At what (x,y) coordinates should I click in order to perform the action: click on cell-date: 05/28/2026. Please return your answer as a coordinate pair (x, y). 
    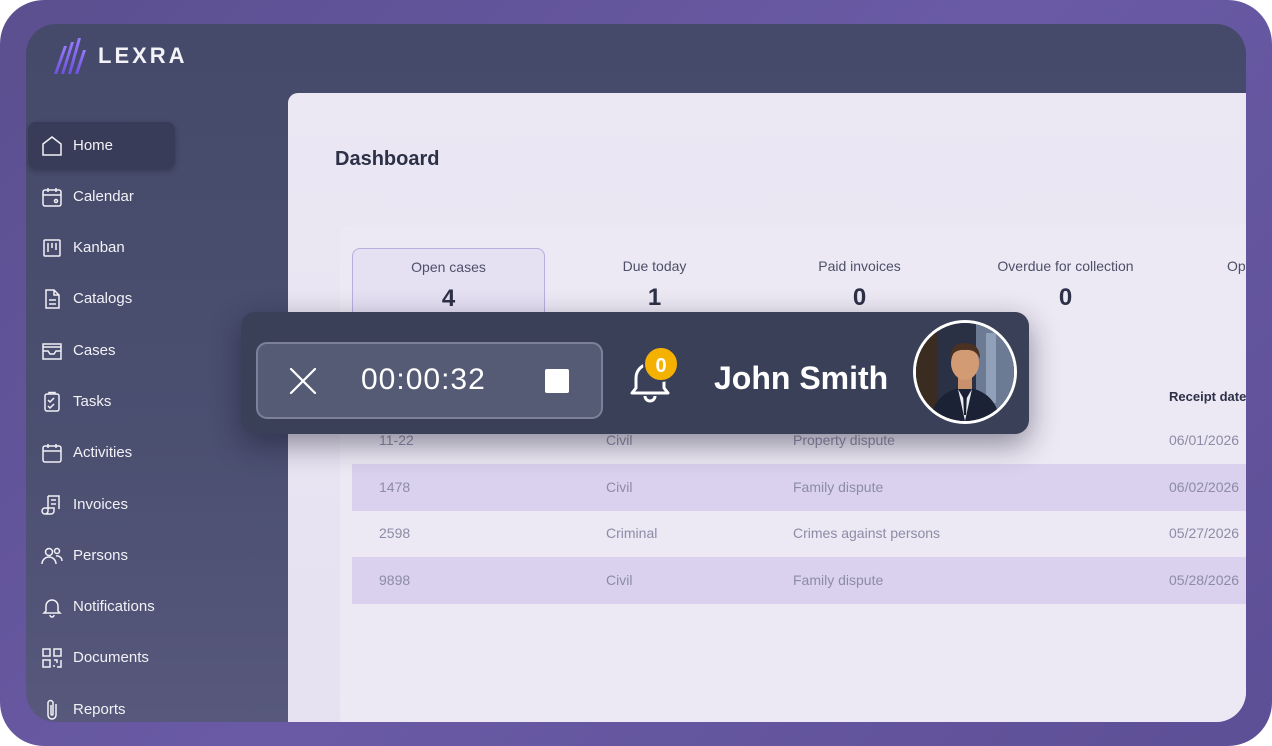
    Looking at the image, I should click on (1204, 580).